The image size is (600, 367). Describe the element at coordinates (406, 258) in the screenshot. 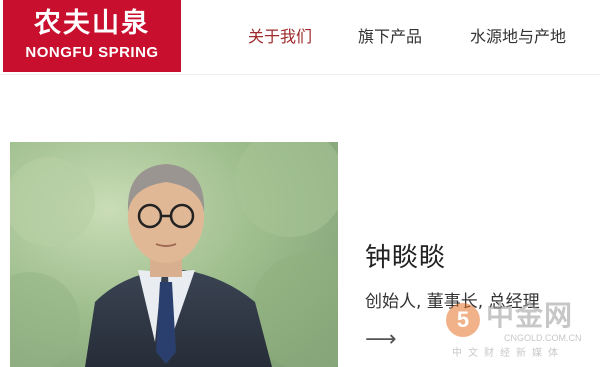

I see `founder-name: 钟睒睒` at that location.